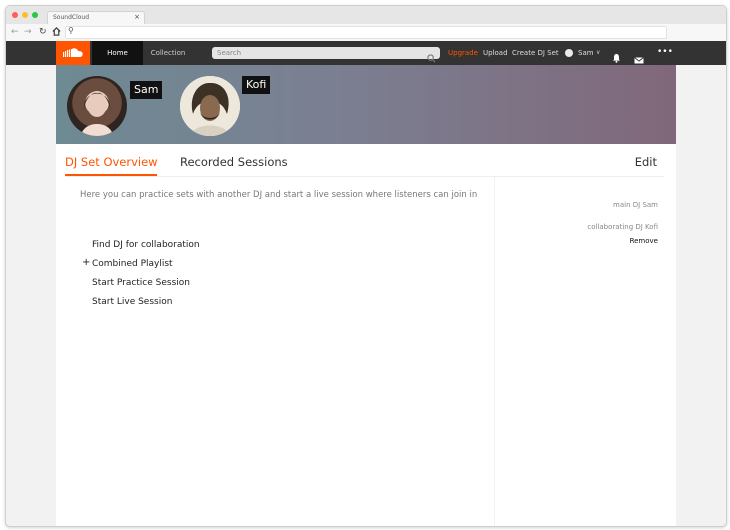 The image size is (730, 530). Describe the element at coordinates (644, 241) in the screenshot. I see `remove-collaborator-button: Remove` at that location.